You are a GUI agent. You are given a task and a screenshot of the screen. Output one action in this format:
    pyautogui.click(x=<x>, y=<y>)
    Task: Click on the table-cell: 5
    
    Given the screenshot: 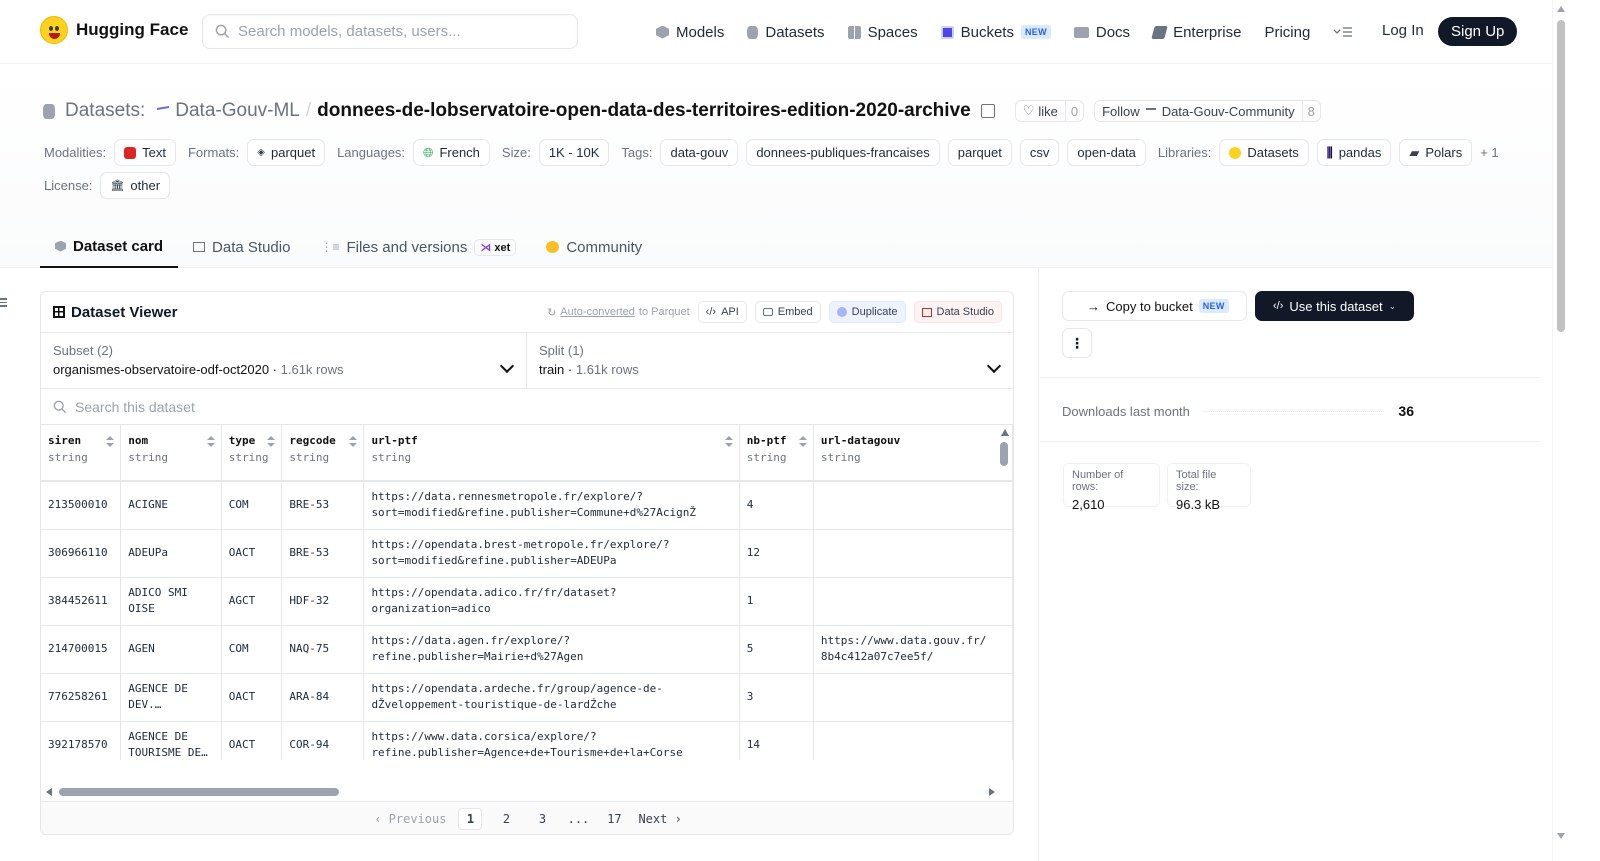 What is the action you would take?
    pyautogui.click(x=776, y=649)
    